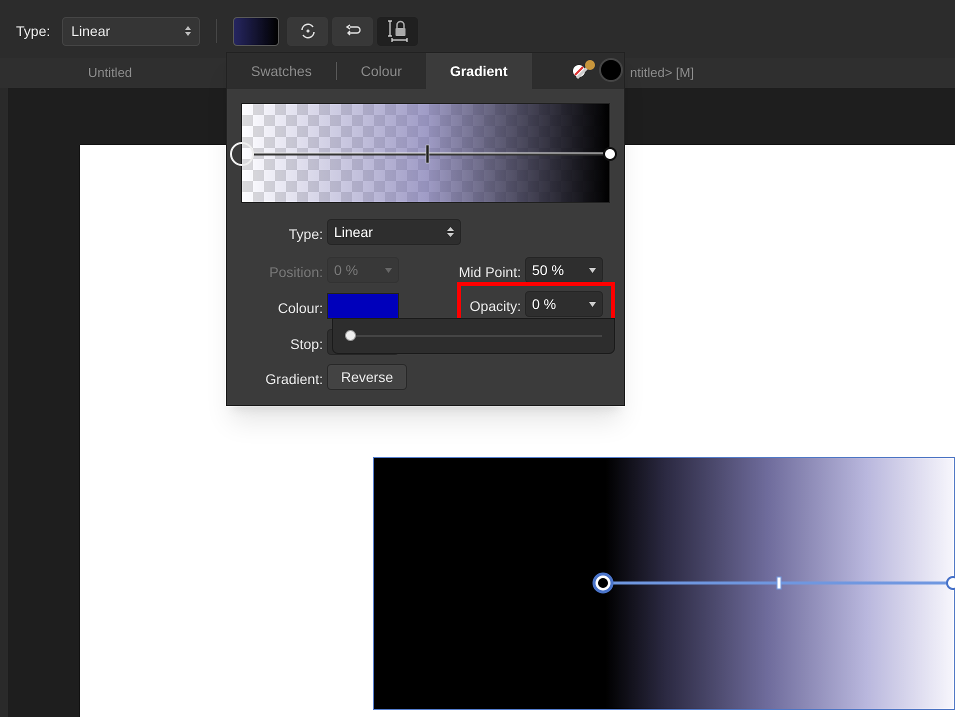 The image size is (955, 717). Describe the element at coordinates (564, 304) in the screenshot. I see `value-dropdown: 0 %` at that location.